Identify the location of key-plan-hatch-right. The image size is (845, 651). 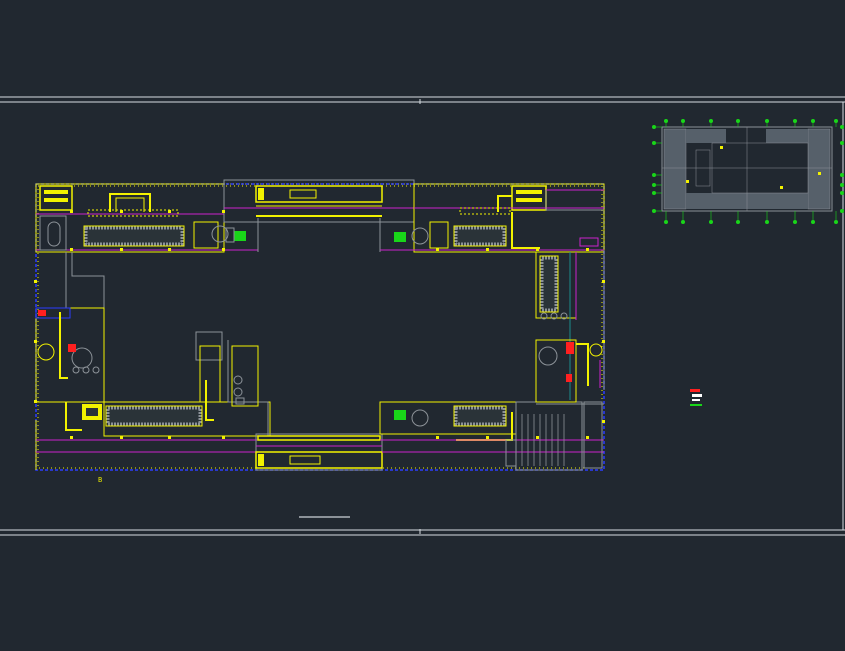
(819, 169).